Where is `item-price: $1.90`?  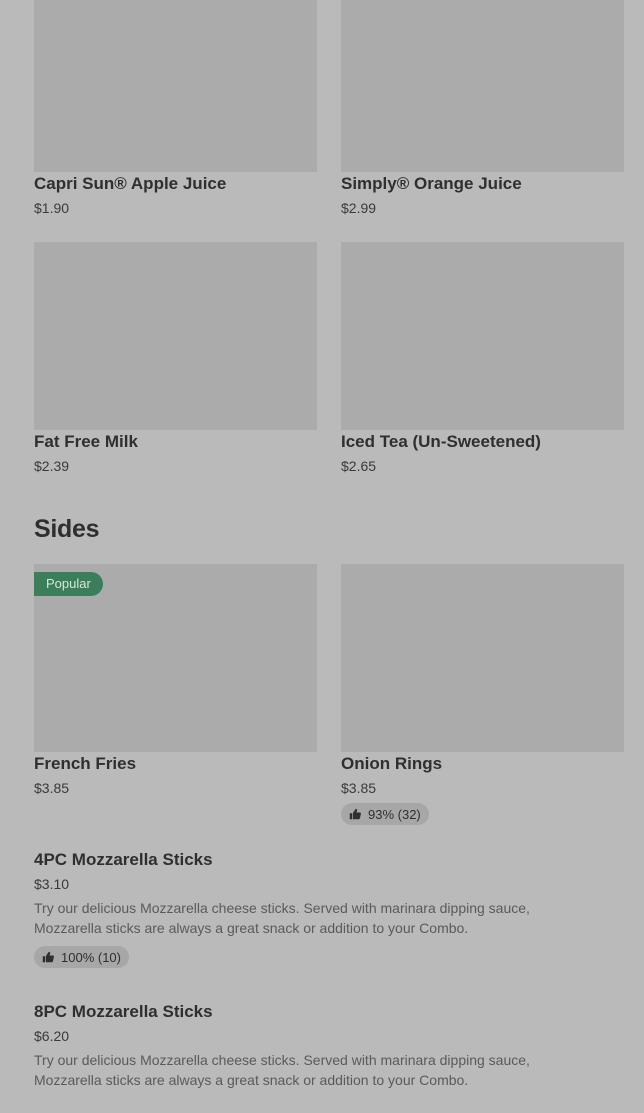
item-price: $1.90 is located at coordinates (52, 208).